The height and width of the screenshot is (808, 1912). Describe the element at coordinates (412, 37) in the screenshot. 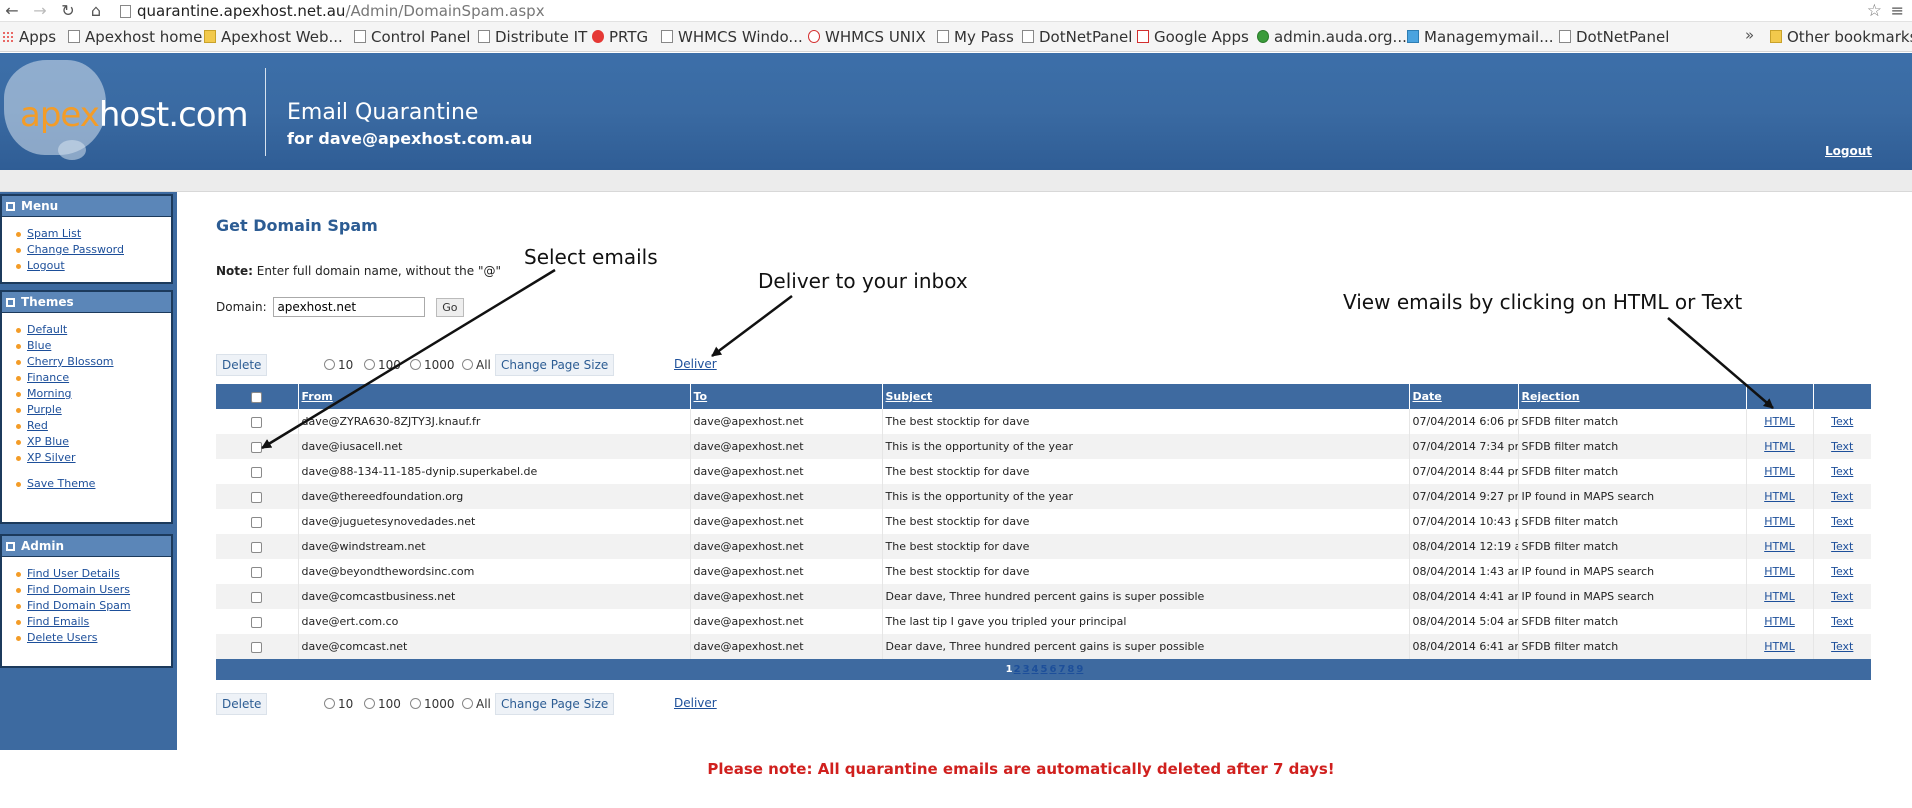

I see `bookmark-control-panel: Control Panel` at that location.